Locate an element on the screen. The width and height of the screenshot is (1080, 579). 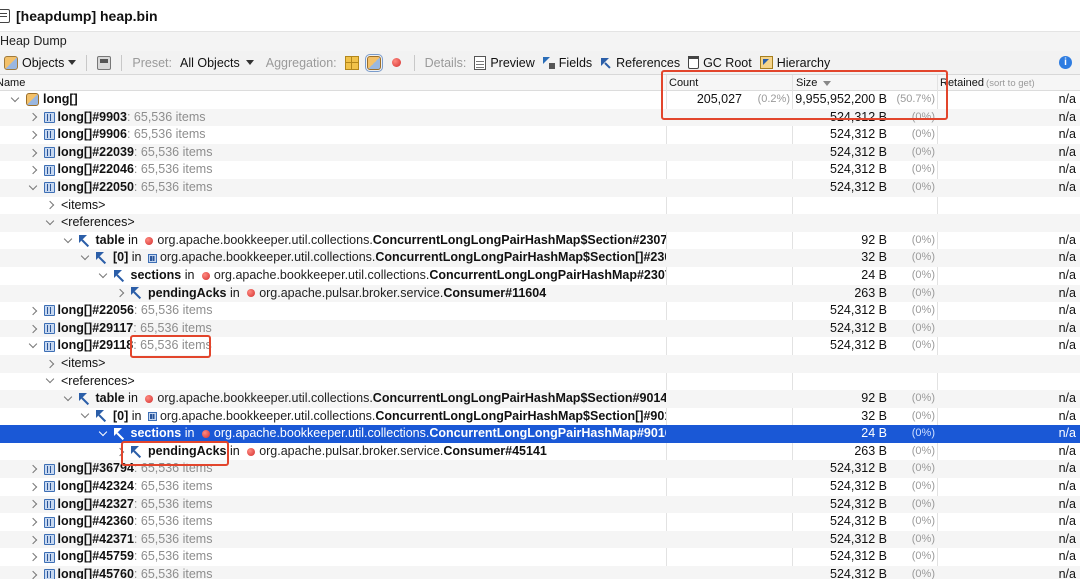
objects-view-dropdown: Objects is located at coordinates (40, 63).